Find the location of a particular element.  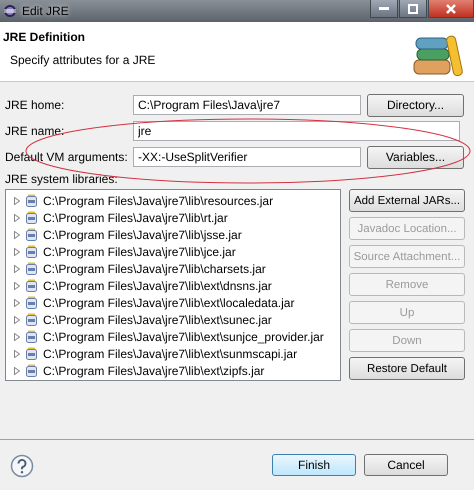

dialog-button: Finish is located at coordinates (314, 465).